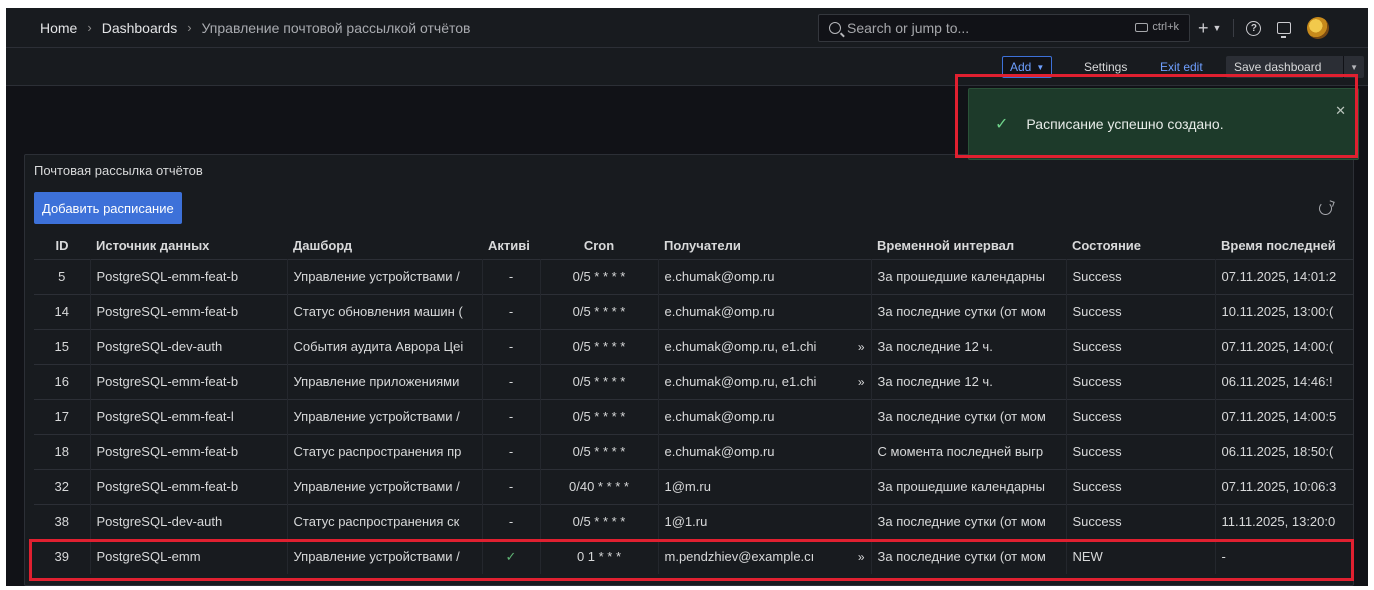  I want to click on refresh-icon, so click(1325, 208).